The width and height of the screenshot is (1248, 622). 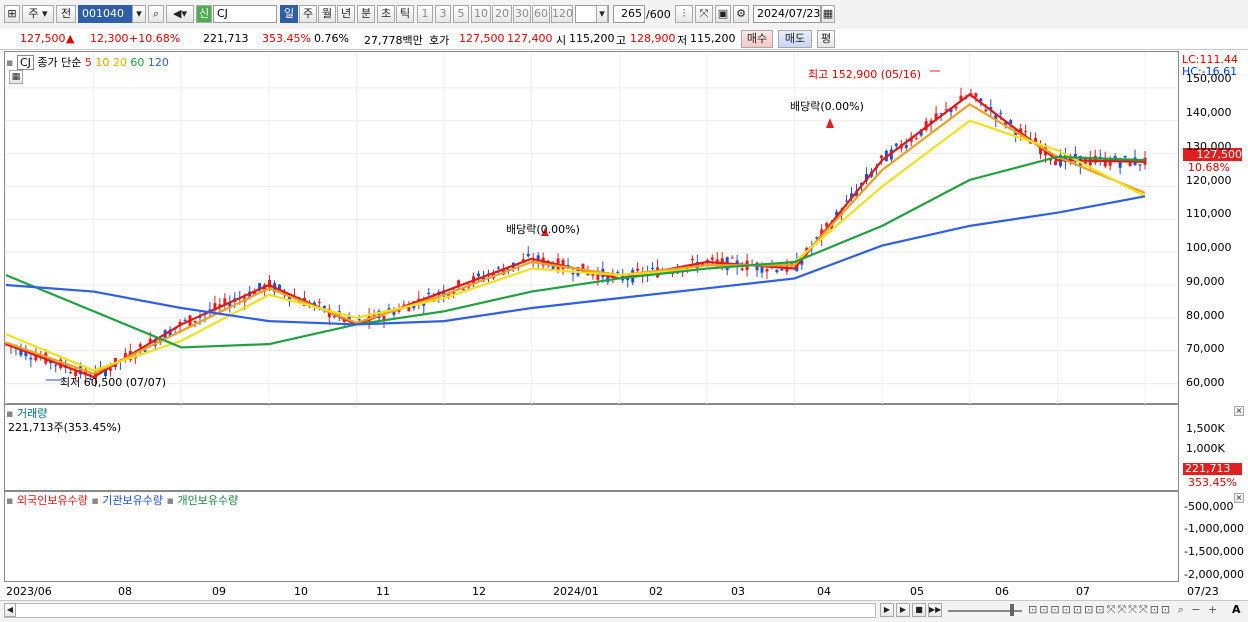 I want to click on min-price-label: 최저 60,500 (07/07), so click(x=113, y=382).